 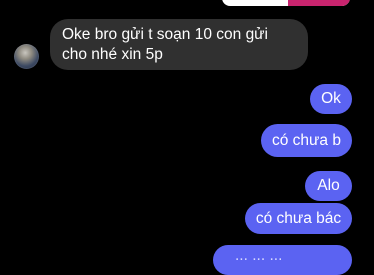 What do you see at coordinates (319, 3) in the screenshot?
I see `previous-message-accent` at bounding box center [319, 3].